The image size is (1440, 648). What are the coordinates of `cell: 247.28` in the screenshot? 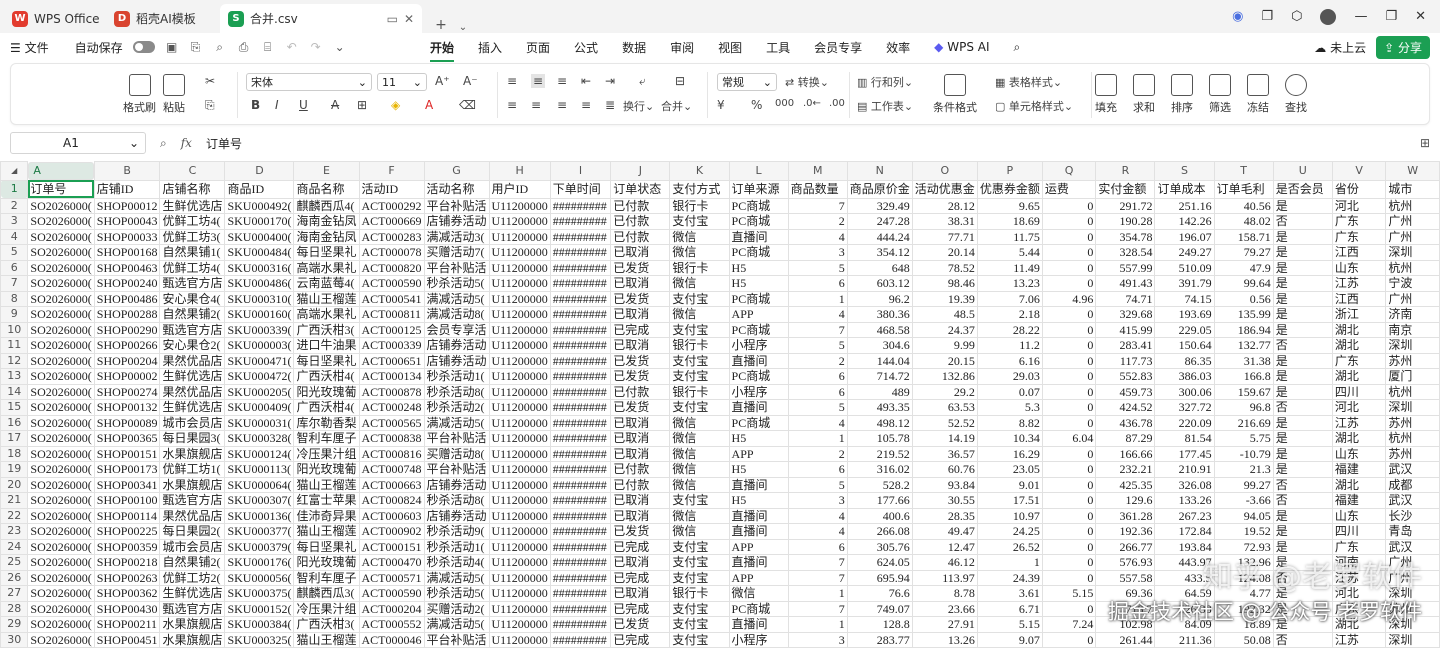 It's located at (879, 221).